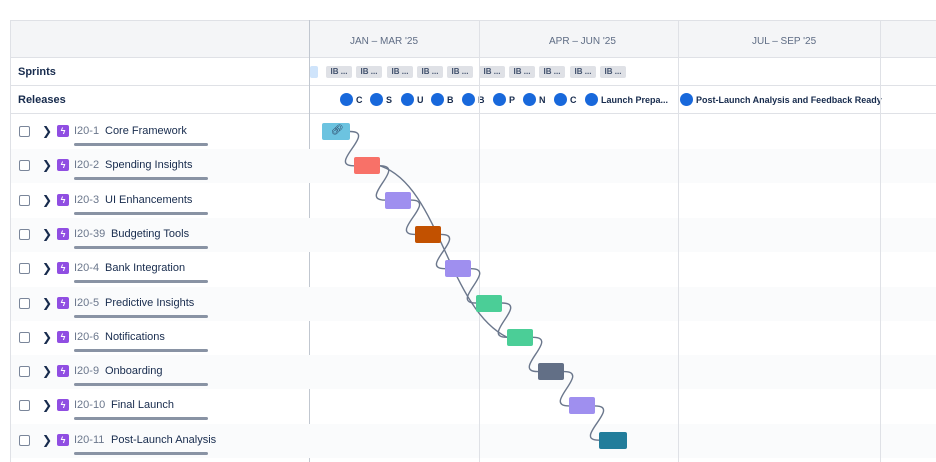  I want to click on issue-row: ❯ ϟ I20-6 Notifications, so click(161, 338).